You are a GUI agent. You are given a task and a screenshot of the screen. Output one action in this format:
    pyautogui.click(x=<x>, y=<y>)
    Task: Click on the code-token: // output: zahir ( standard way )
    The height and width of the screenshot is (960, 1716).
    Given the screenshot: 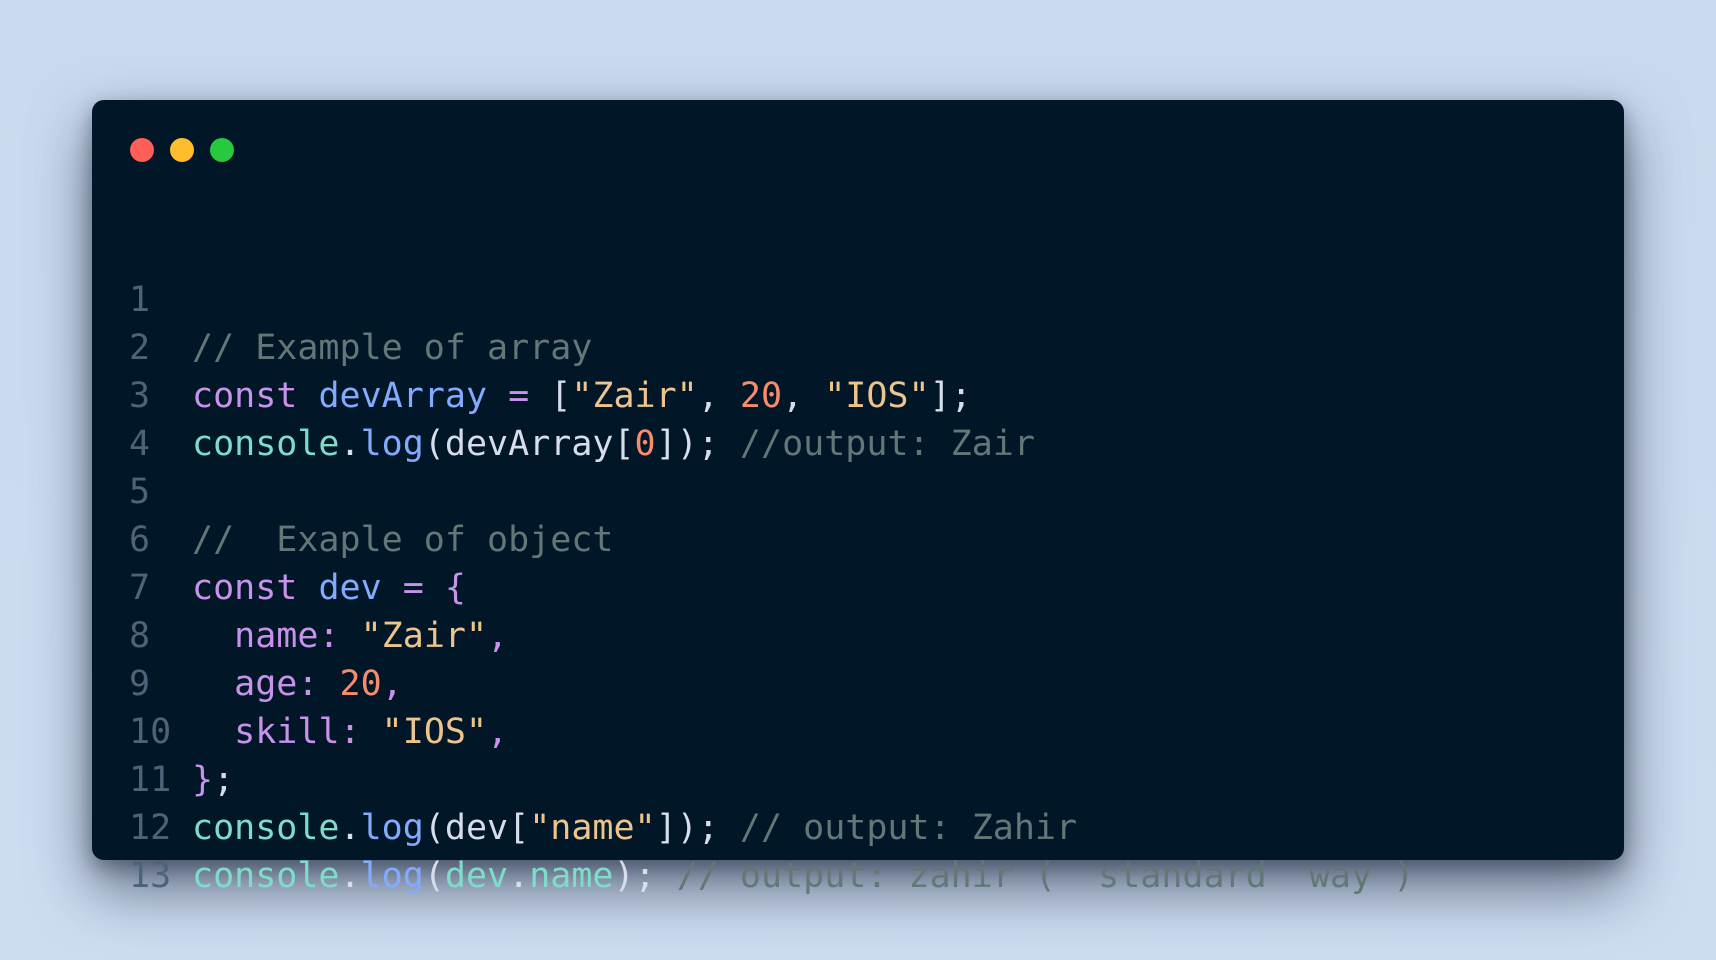 What is the action you would take?
    pyautogui.click(x=1045, y=876)
    